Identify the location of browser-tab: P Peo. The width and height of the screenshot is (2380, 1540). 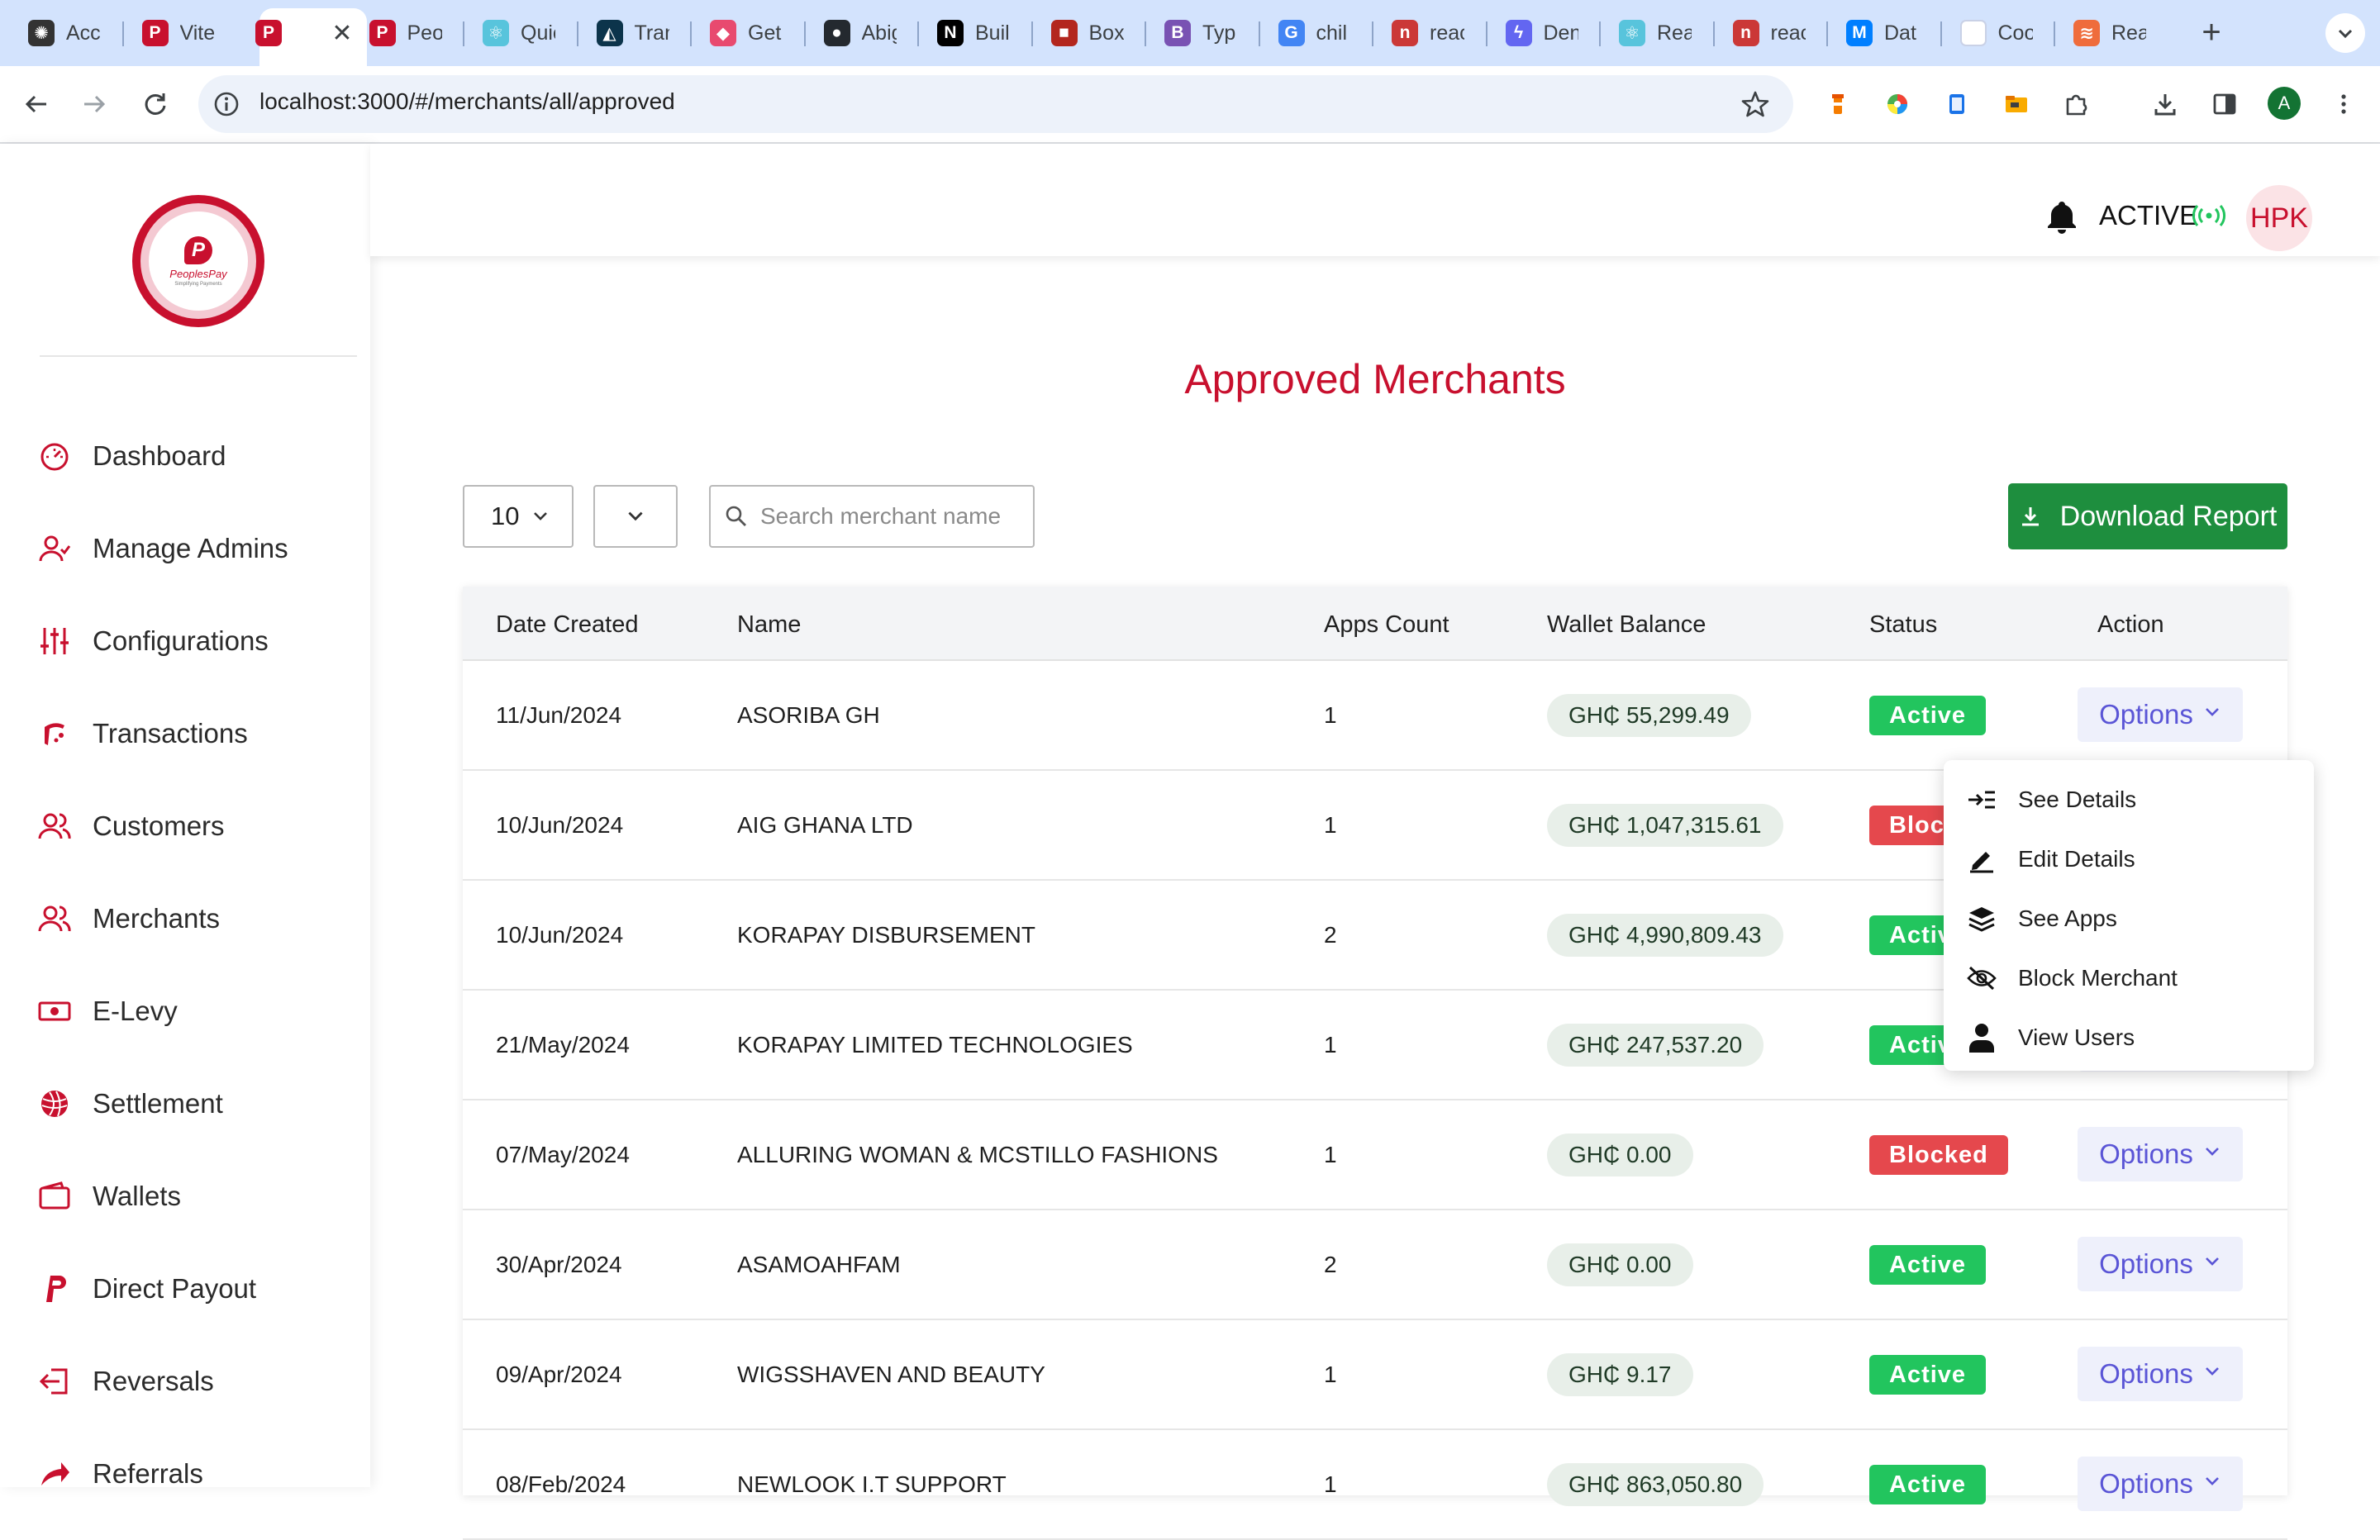
(408, 33).